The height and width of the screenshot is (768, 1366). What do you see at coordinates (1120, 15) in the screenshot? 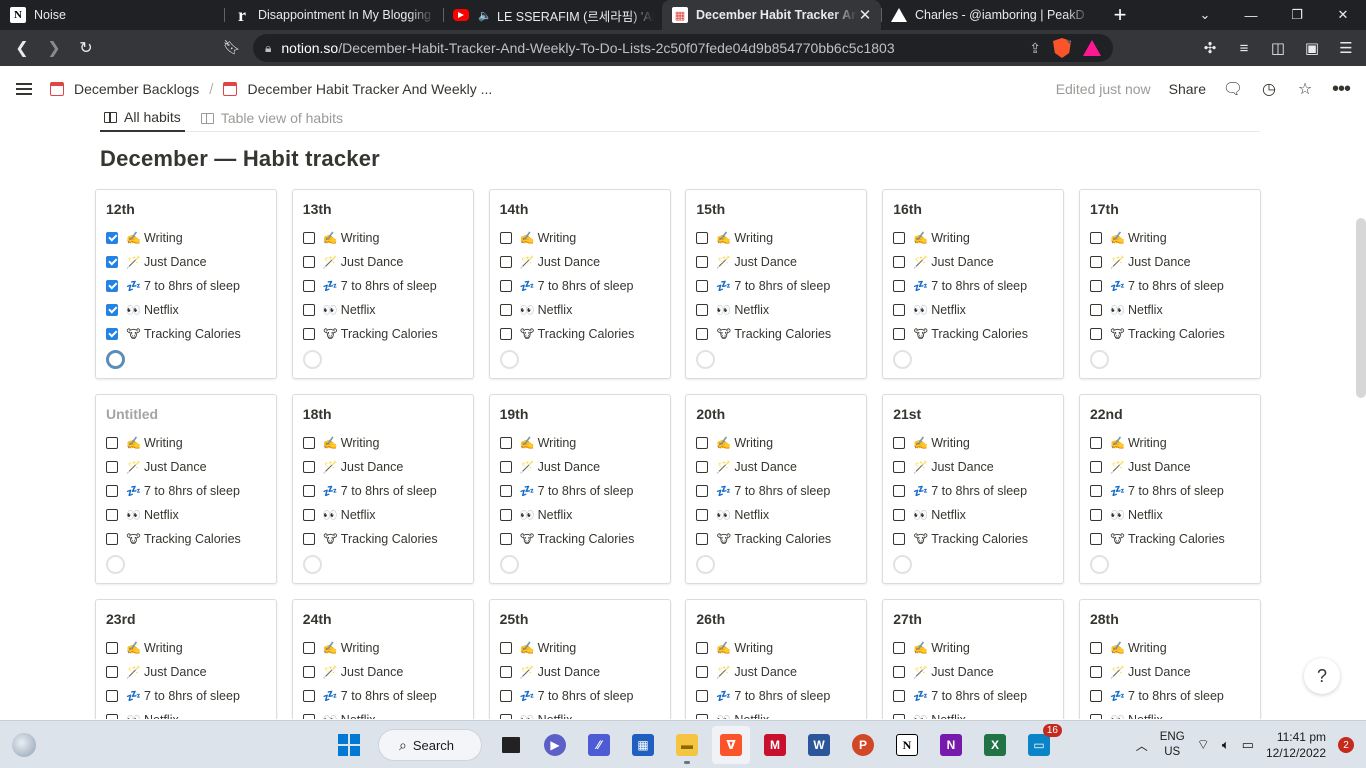
I see `new-tab-icon: +` at bounding box center [1120, 15].